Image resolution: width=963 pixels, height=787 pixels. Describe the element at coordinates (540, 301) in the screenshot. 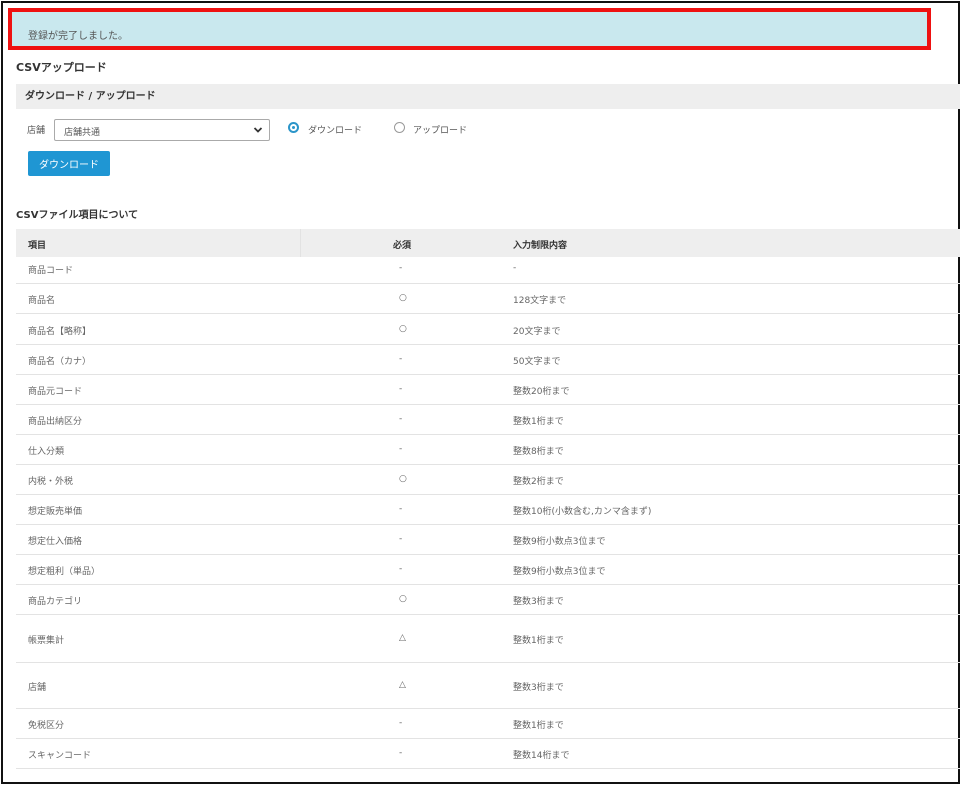

I see `input-limit: 128文字まで` at that location.